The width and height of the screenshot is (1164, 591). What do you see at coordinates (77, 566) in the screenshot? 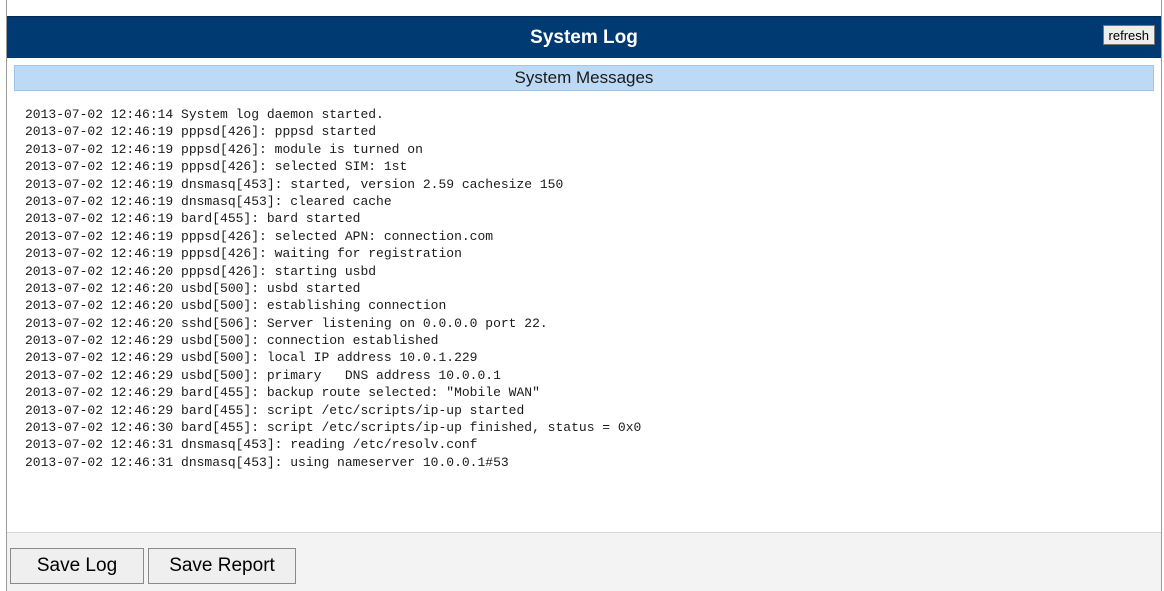
I see `save-log-button: Save Log` at bounding box center [77, 566].